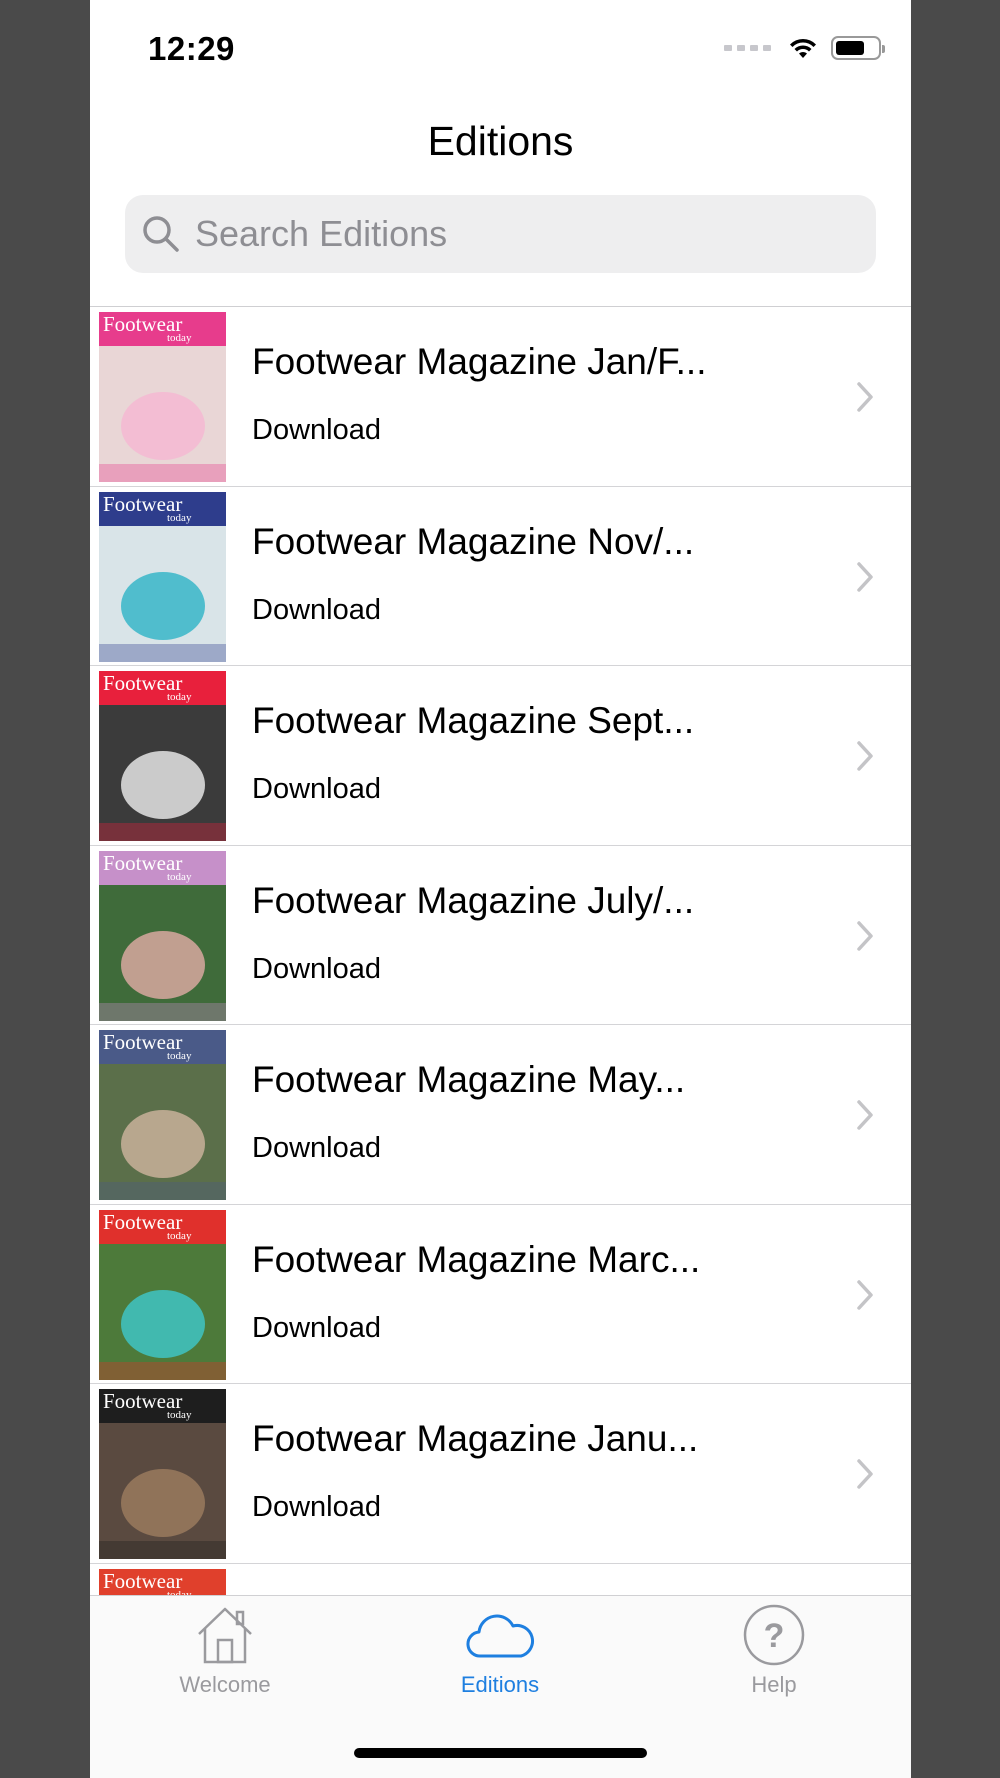 This screenshot has height=1778, width=1000. What do you see at coordinates (161, 234) in the screenshot?
I see `search-icon` at bounding box center [161, 234].